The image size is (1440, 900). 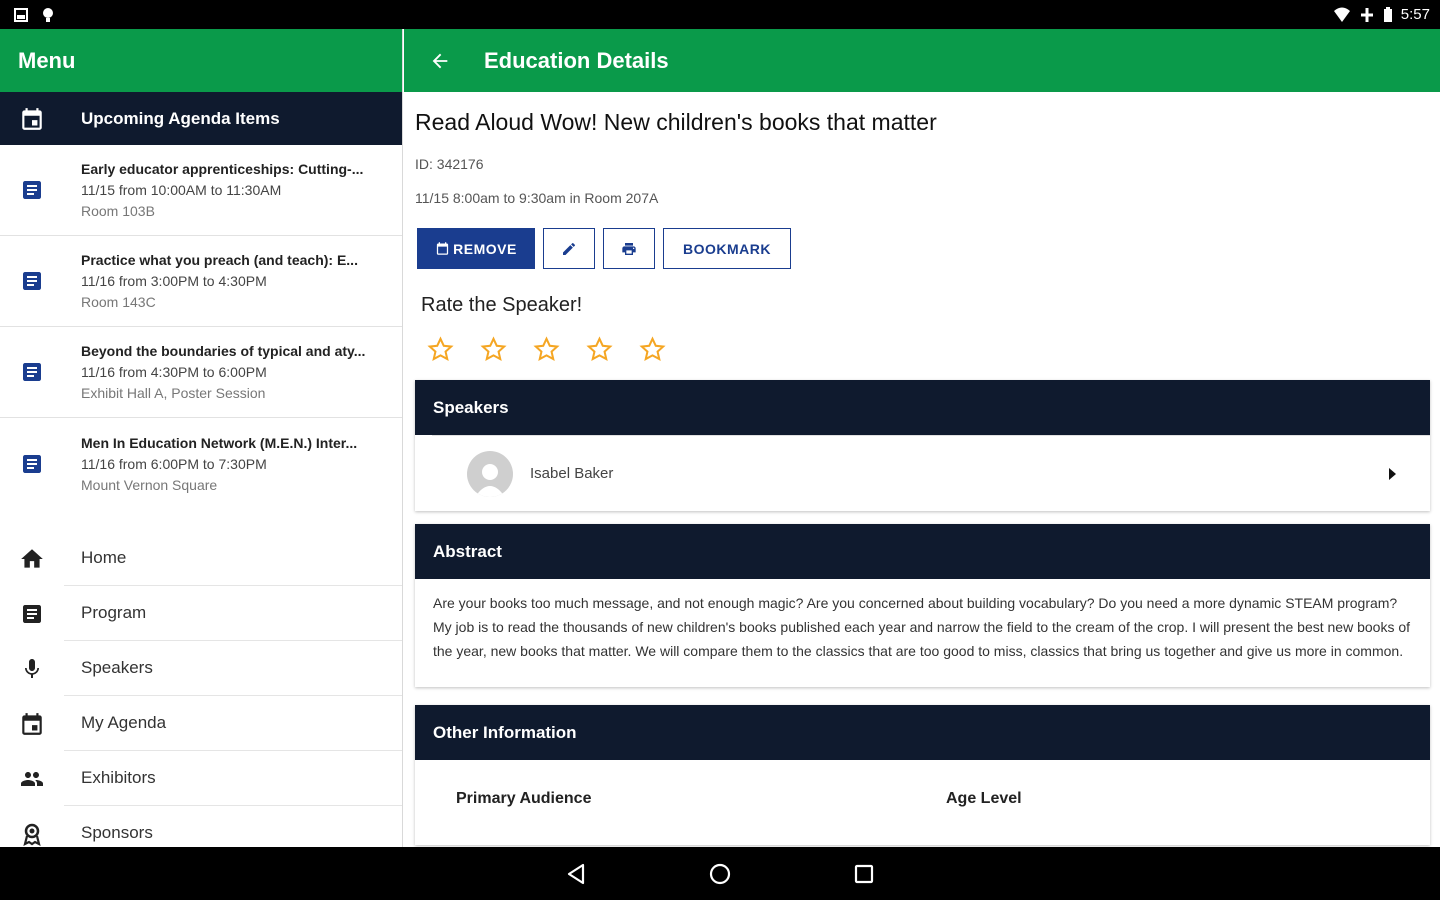 I want to click on app-bar: Education Details, so click(x=922, y=60).